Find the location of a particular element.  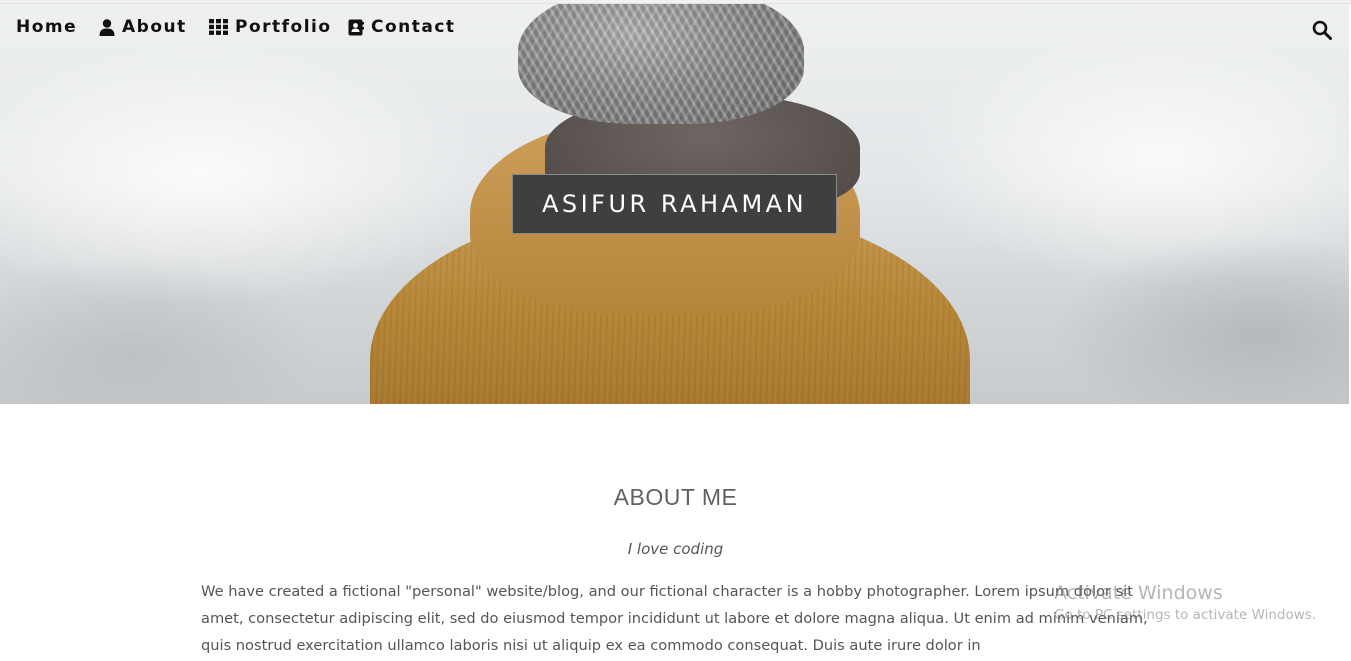

nav-about-label: About is located at coordinates (154, 27).